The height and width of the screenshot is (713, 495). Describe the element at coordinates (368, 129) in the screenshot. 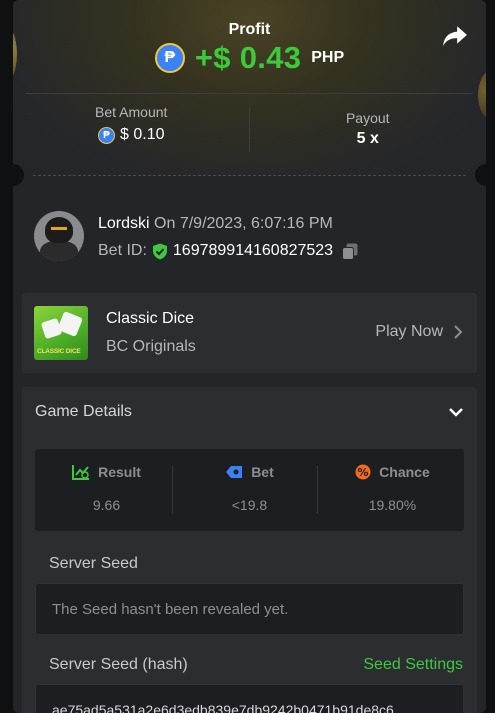

I see `payout-section: Payout 5 x` at that location.